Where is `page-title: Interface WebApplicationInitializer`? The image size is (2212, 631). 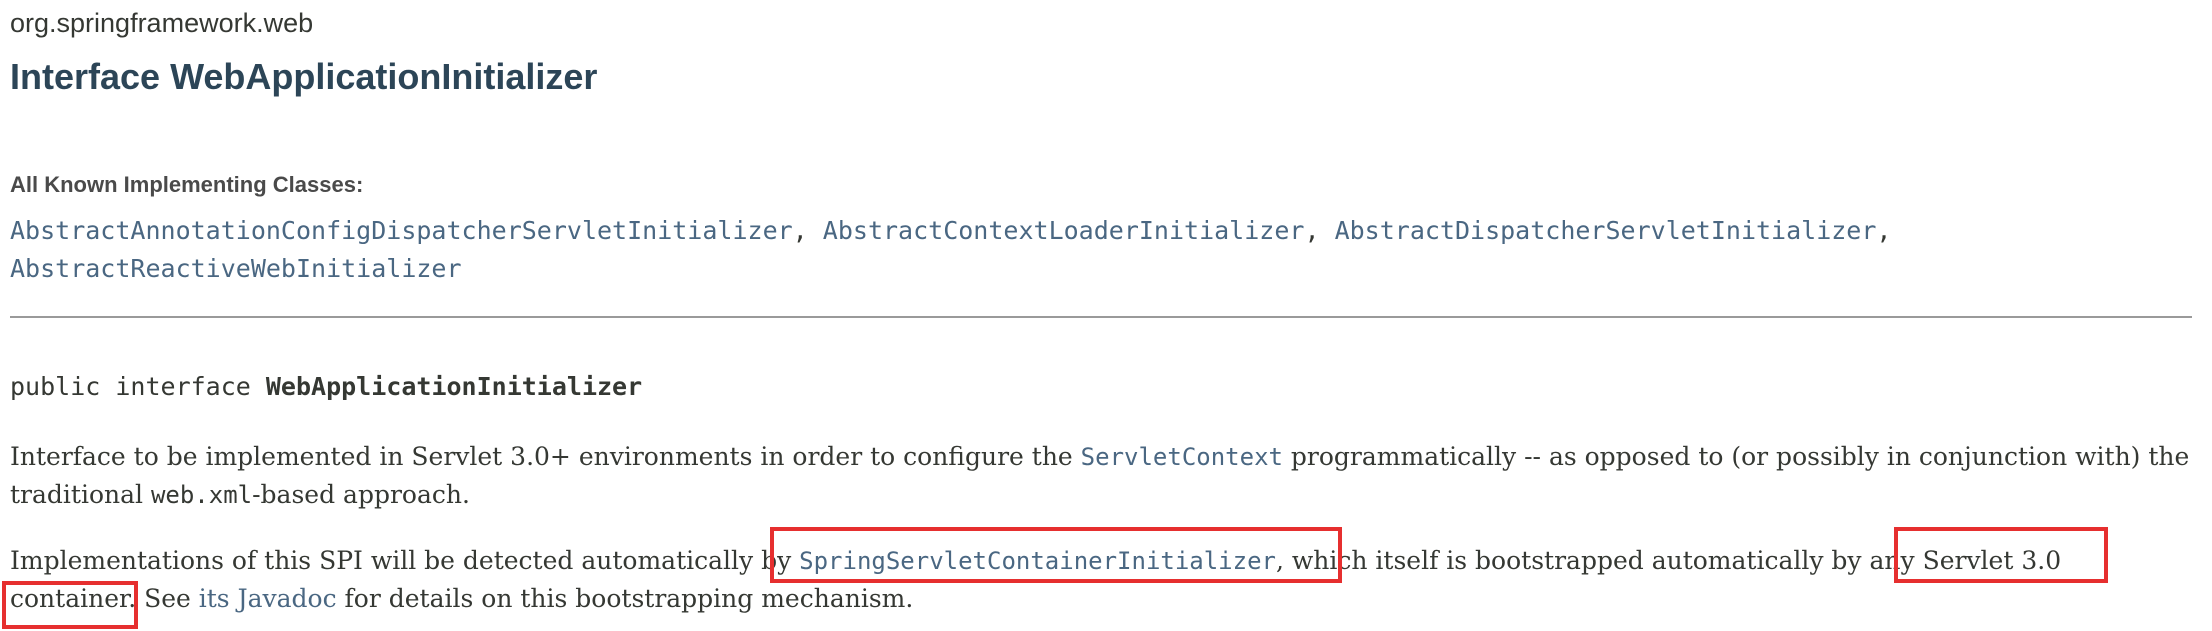
page-title: Interface WebApplicationInitializer is located at coordinates (304, 76).